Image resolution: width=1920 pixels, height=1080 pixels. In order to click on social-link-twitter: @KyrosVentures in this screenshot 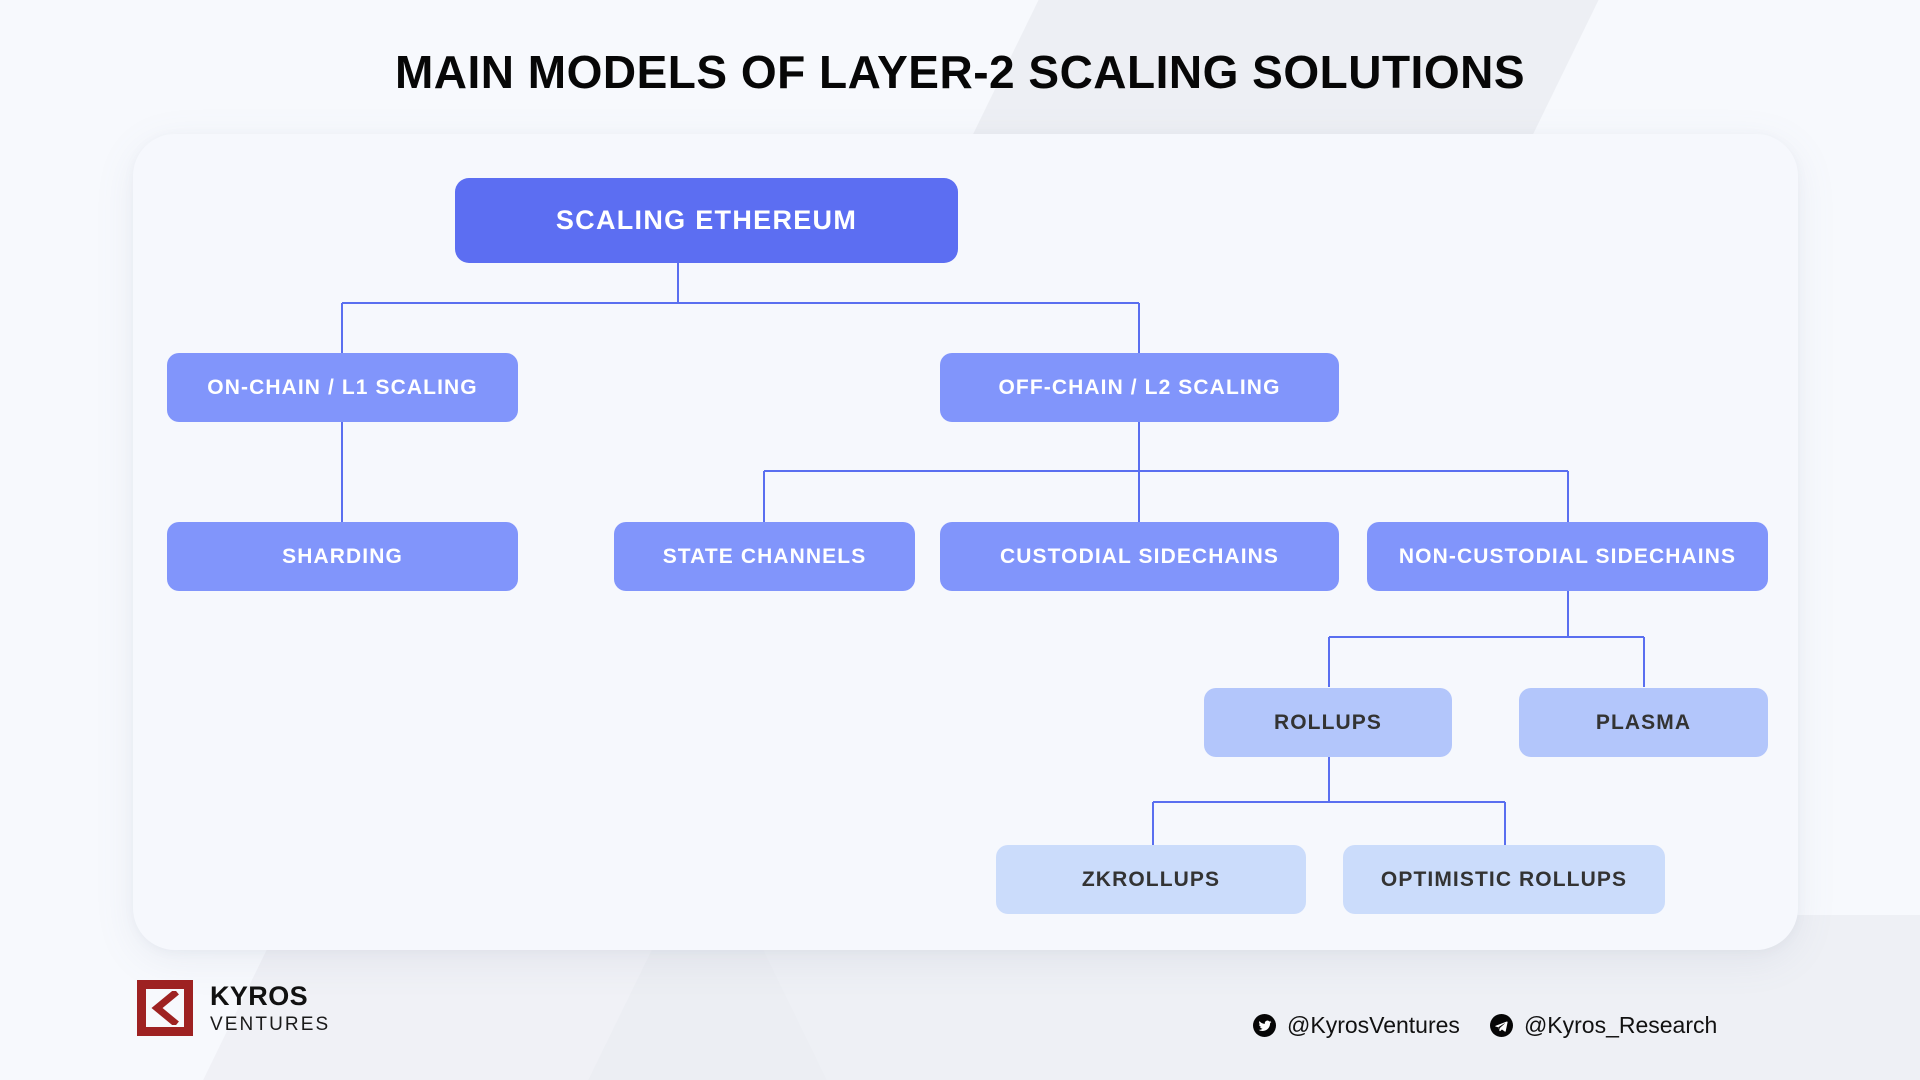, I will do `click(1356, 1025)`.